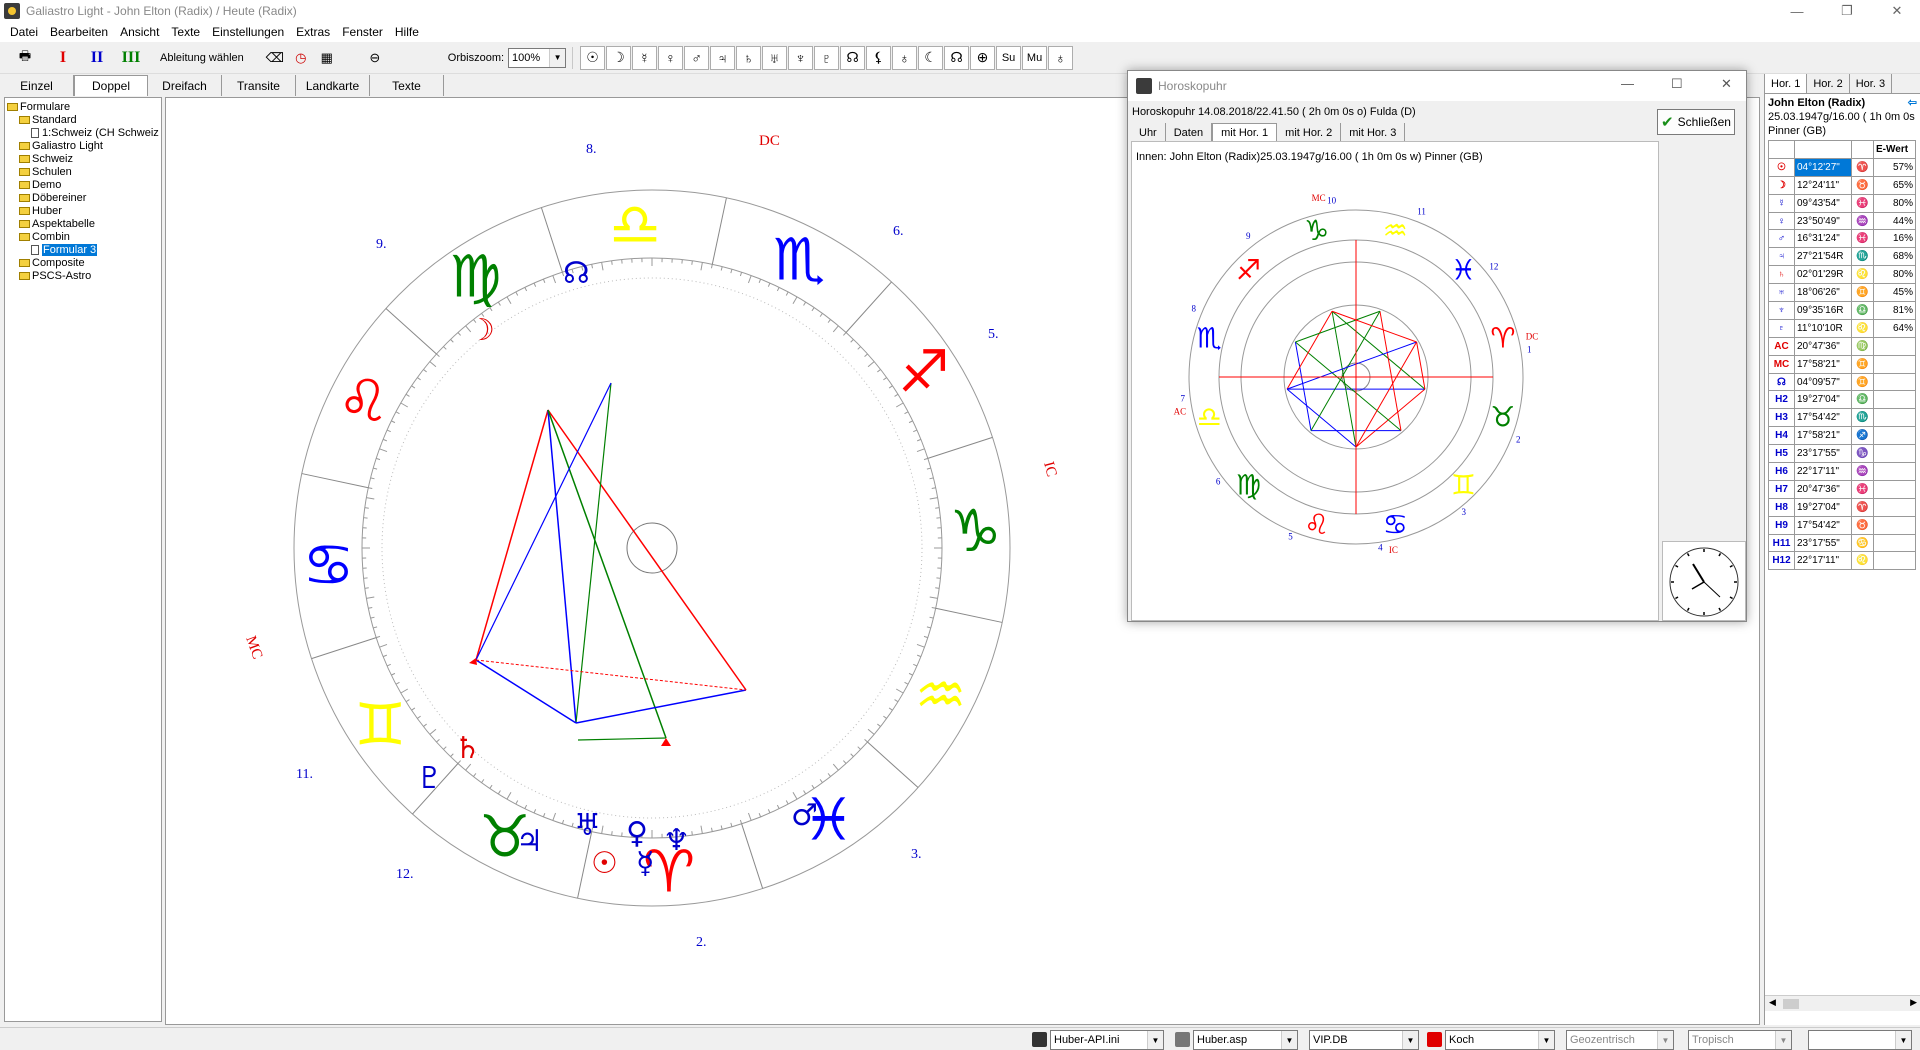 This screenshot has height=1050, width=1920. What do you see at coordinates (1620, 1040) in the screenshot?
I see `geo-select: Geozentrisch ▼` at bounding box center [1620, 1040].